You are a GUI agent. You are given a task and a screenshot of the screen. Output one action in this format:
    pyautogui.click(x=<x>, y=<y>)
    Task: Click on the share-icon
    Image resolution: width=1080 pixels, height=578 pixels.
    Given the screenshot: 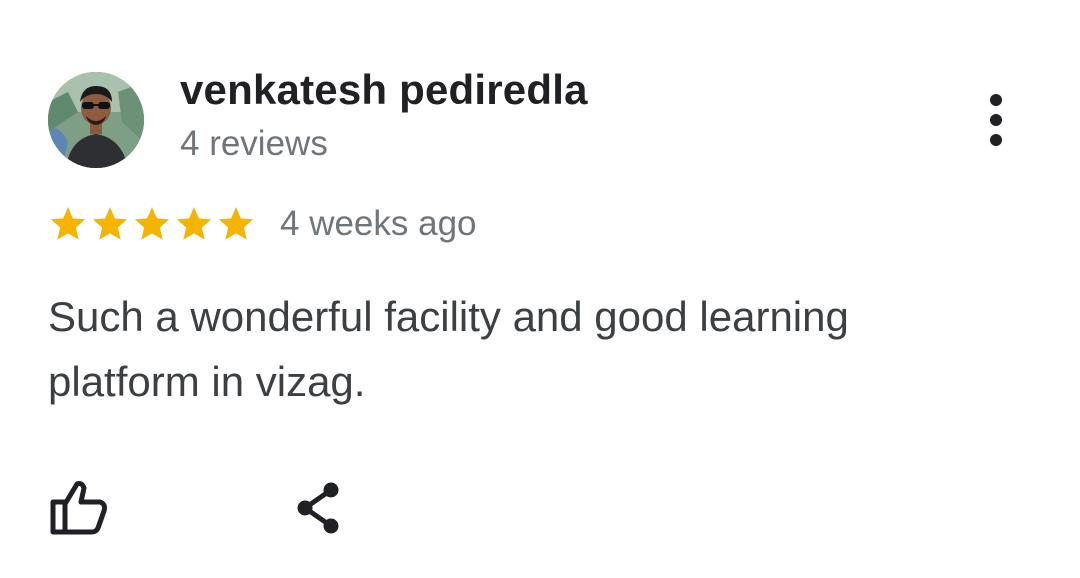 What is the action you would take?
    pyautogui.click(x=318, y=508)
    